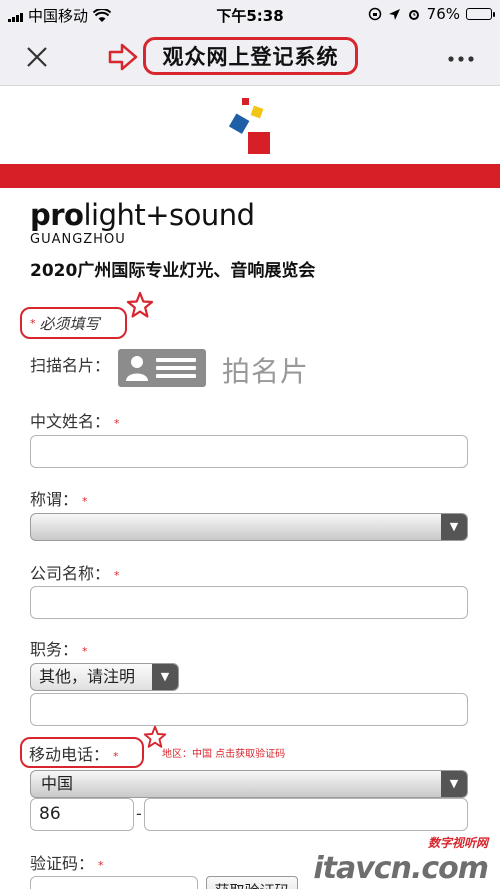 Image resolution: width=500 pixels, height=889 pixels. Describe the element at coordinates (265, 370) in the screenshot. I see `scan-card-text: 拍名片` at that location.